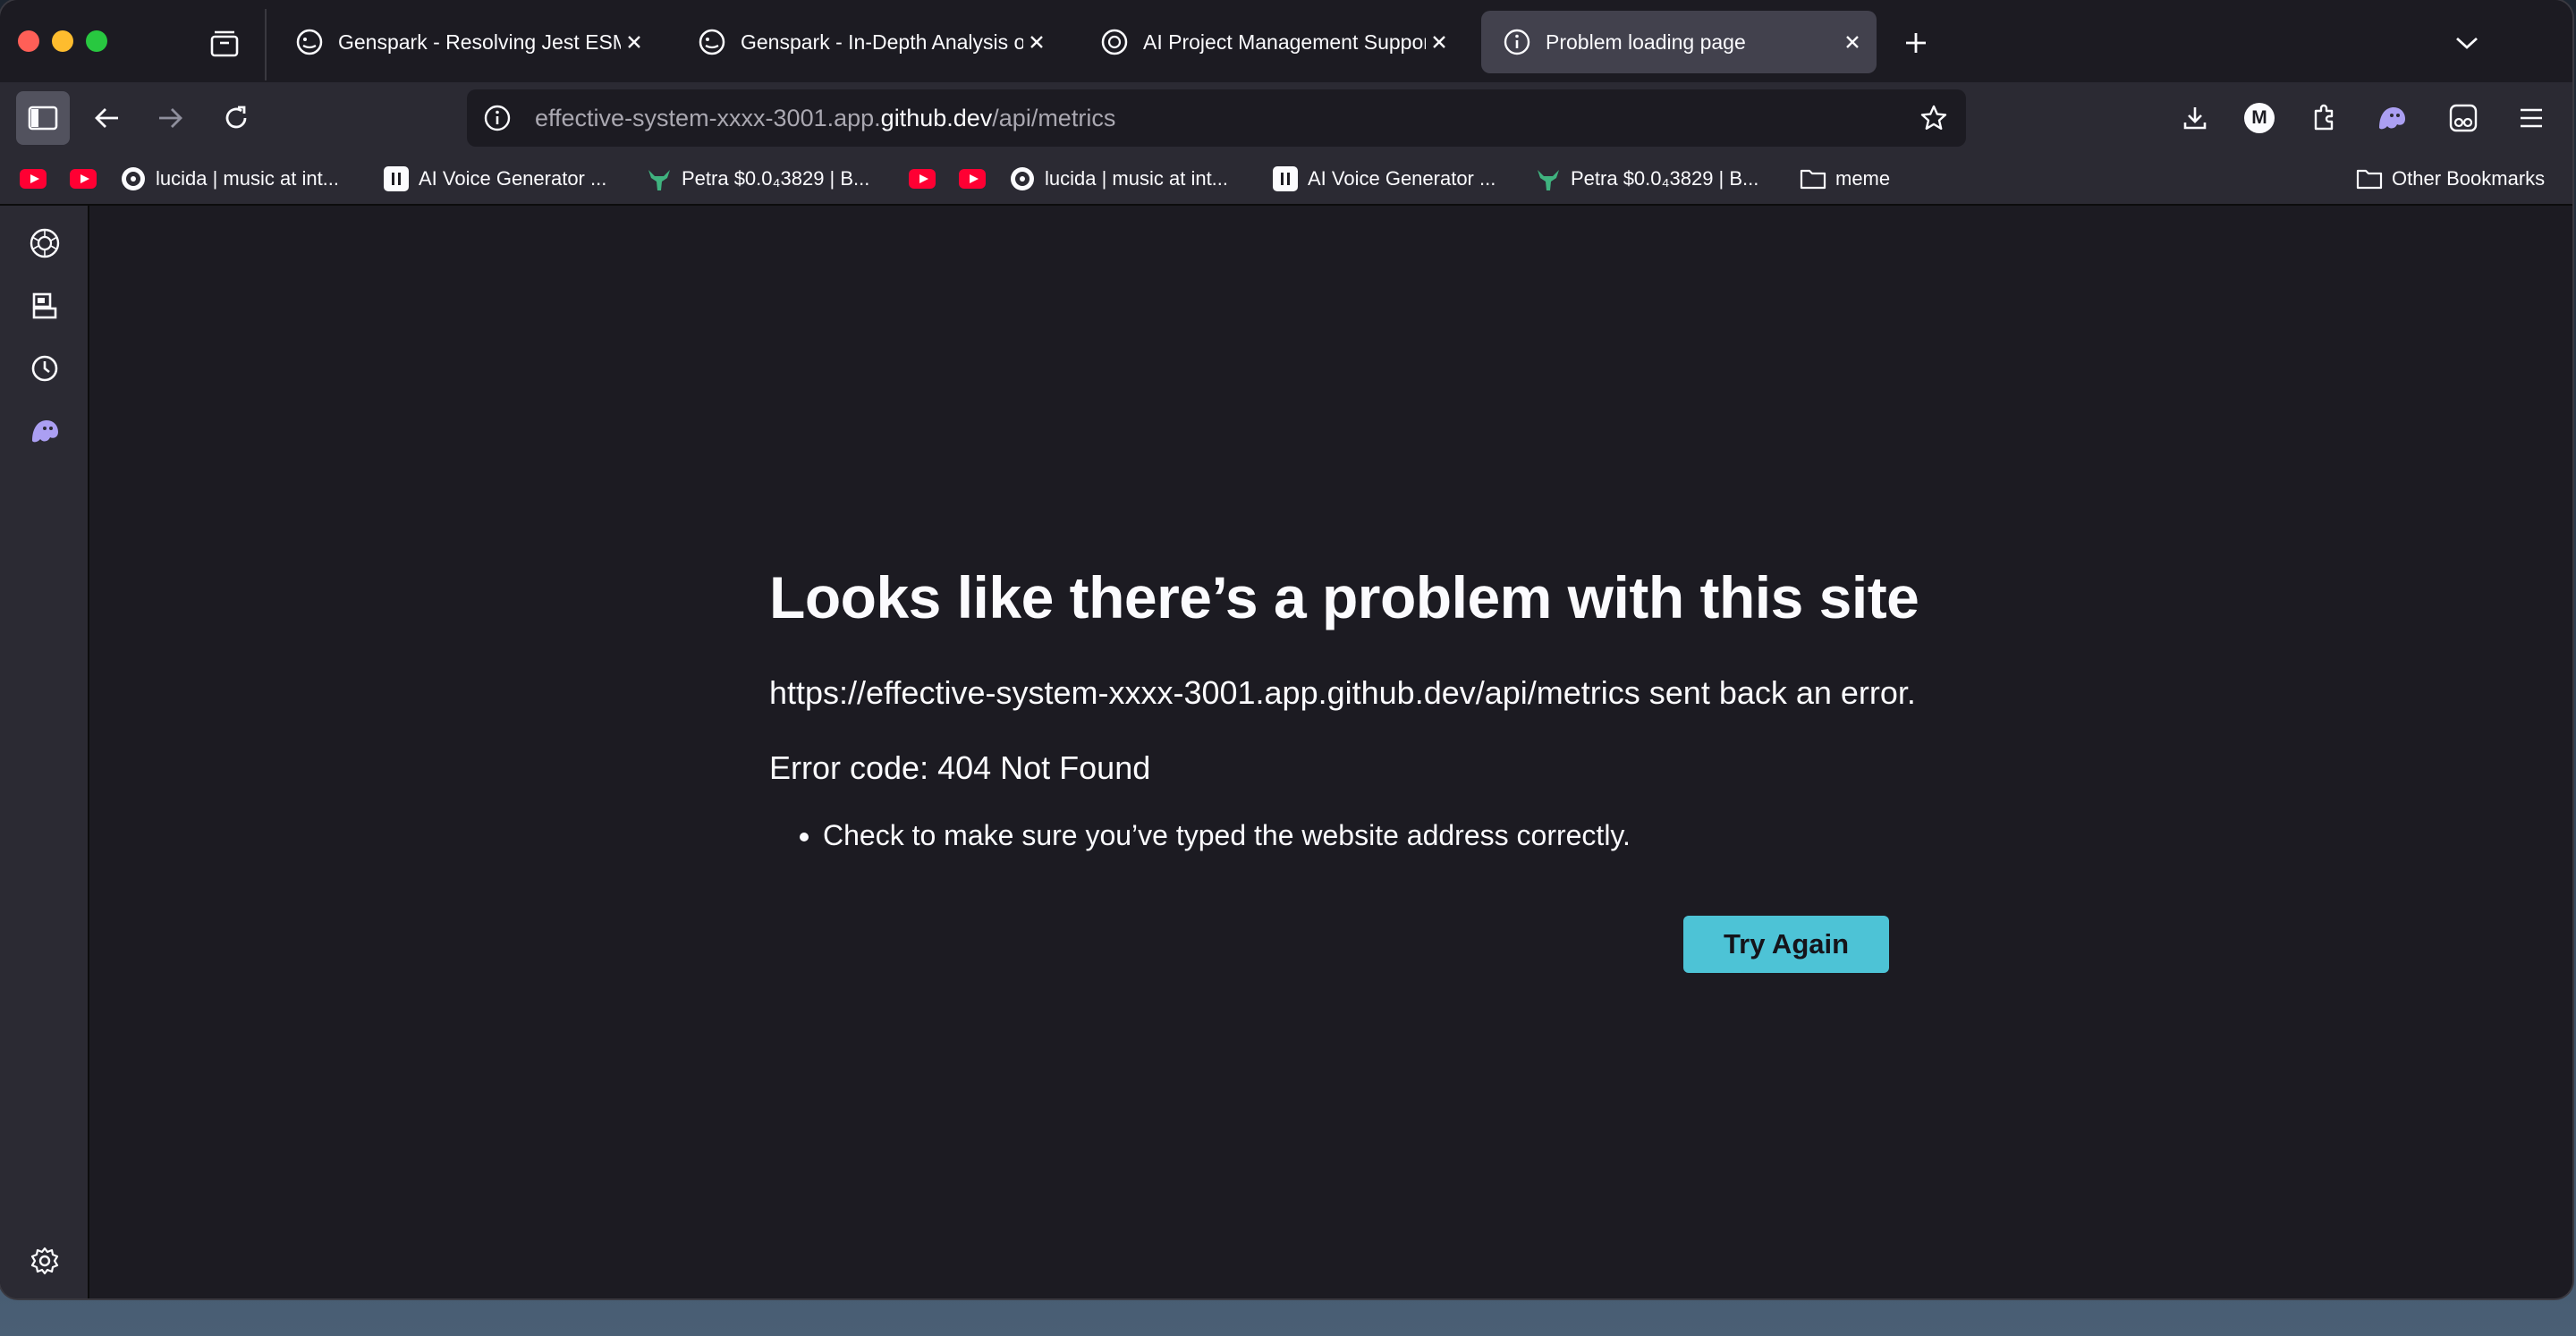 The height and width of the screenshot is (1336, 2576). What do you see at coordinates (1933, 118) in the screenshot?
I see `bookmark-star-icon` at bounding box center [1933, 118].